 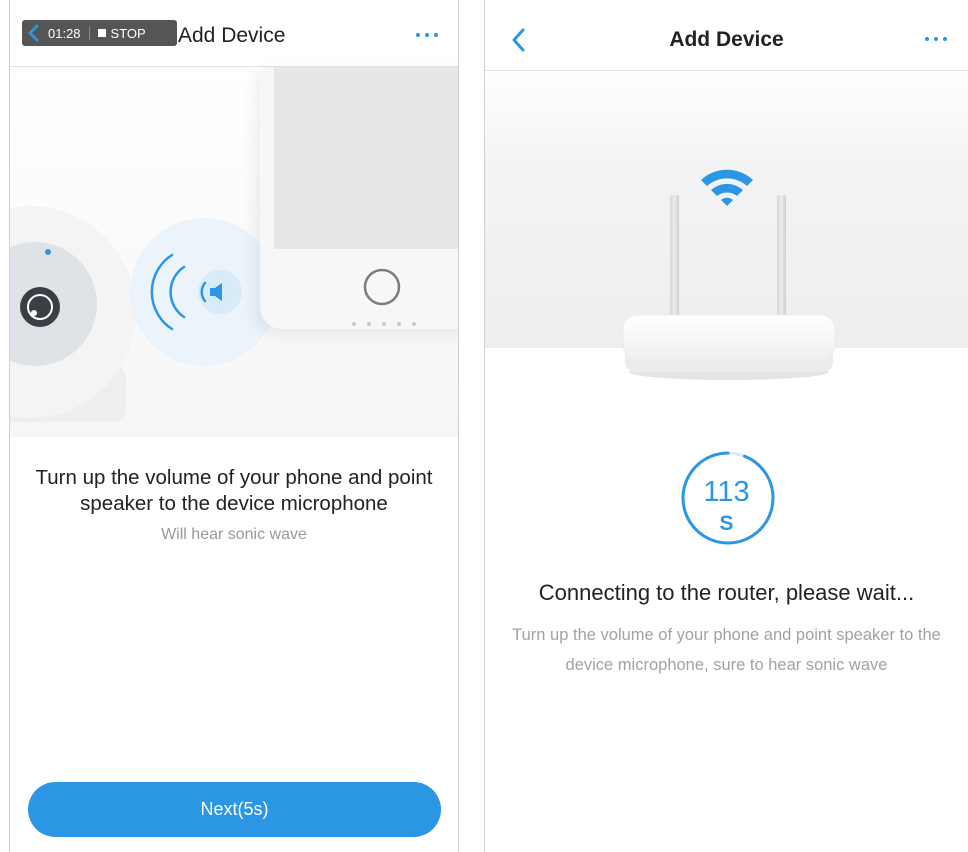 What do you see at coordinates (89, 33) in the screenshot?
I see `divider` at bounding box center [89, 33].